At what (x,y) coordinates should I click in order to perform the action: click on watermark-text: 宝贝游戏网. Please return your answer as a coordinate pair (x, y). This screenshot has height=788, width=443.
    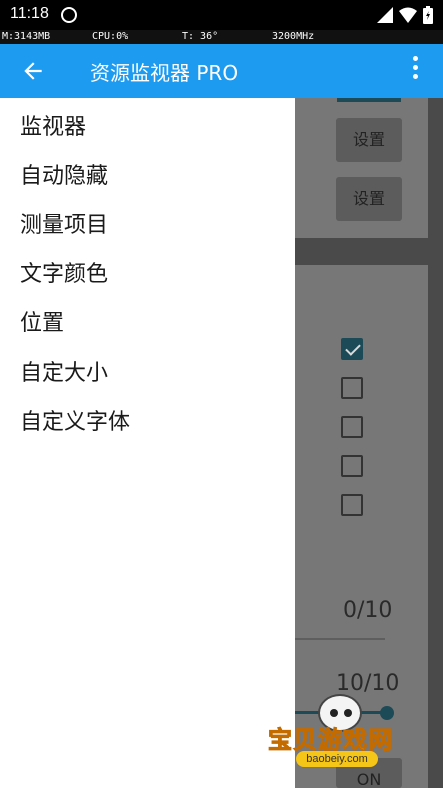
    Looking at the image, I should click on (330, 740).